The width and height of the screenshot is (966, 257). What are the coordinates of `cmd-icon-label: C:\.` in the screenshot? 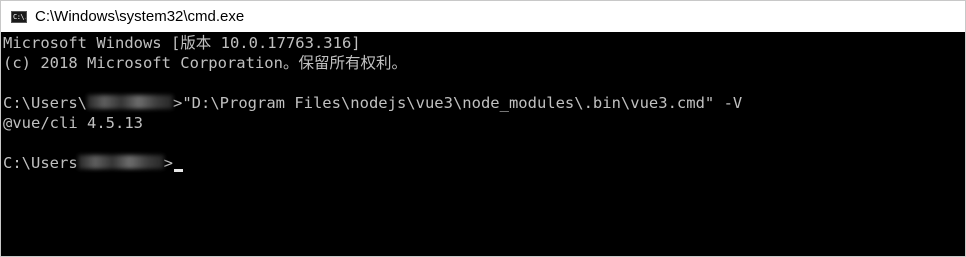 It's located at (20, 16).